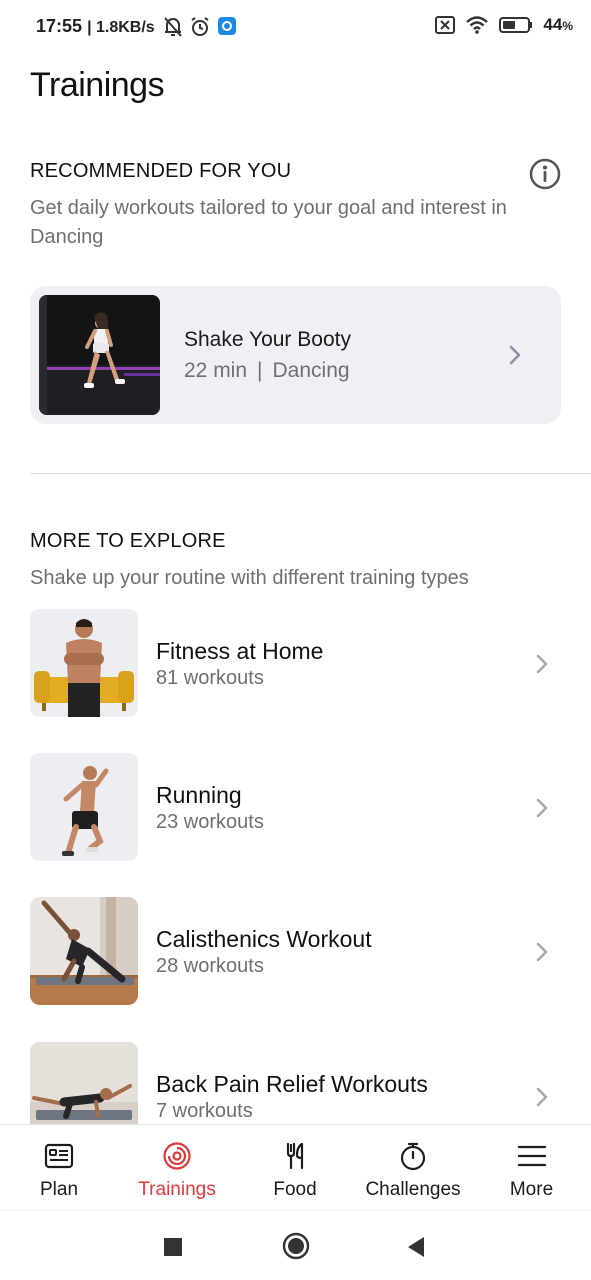 Image resolution: width=591 pixels, height=1280 pixels. Describe the element at coordinates (177, 1189) in the screenshot. I see `nav-label-trainings: Trainings` at that location.